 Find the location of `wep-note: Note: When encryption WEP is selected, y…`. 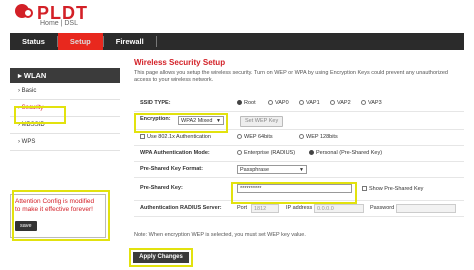

wep-note: Note: When encryption WEP is selected, y… is located at coordinates (220, 235).